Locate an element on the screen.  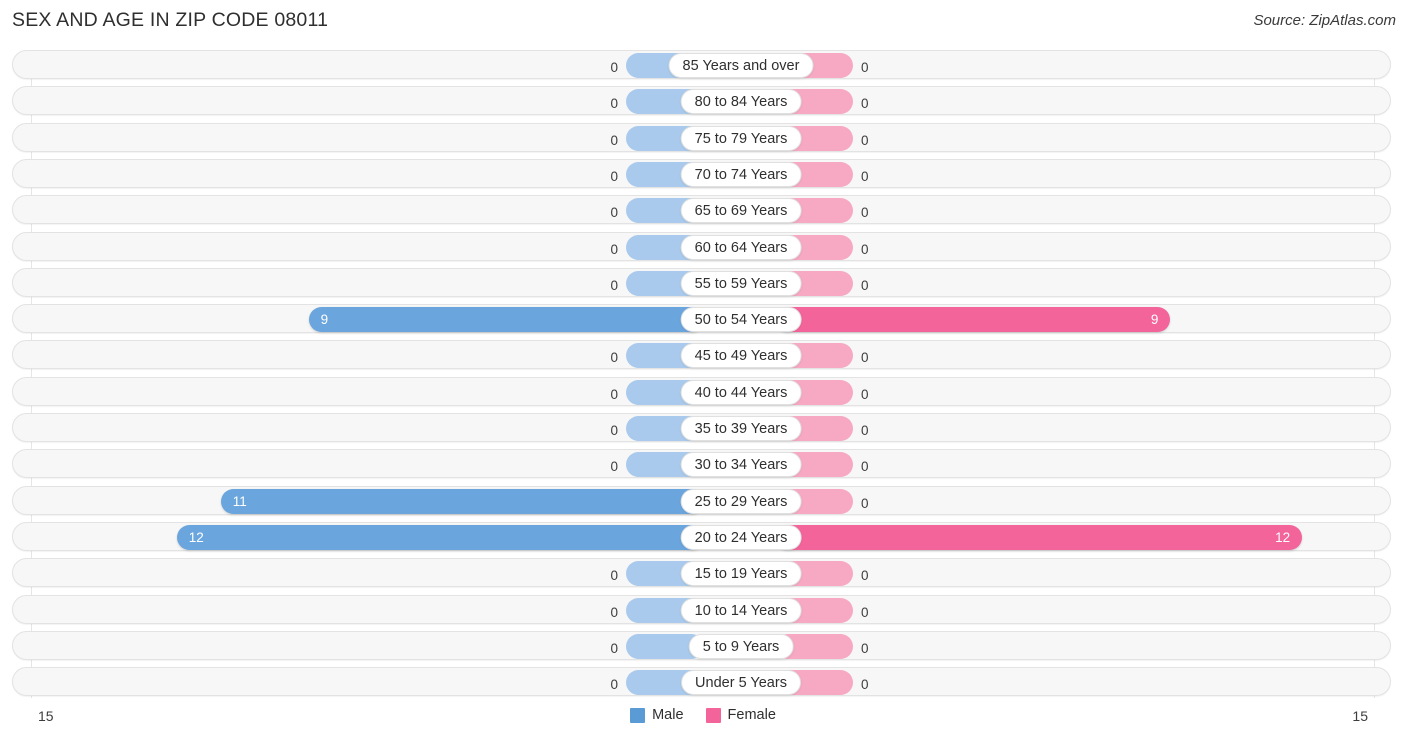
age-group-label: 55 to 59 Years is located at coordinates (741, 283).